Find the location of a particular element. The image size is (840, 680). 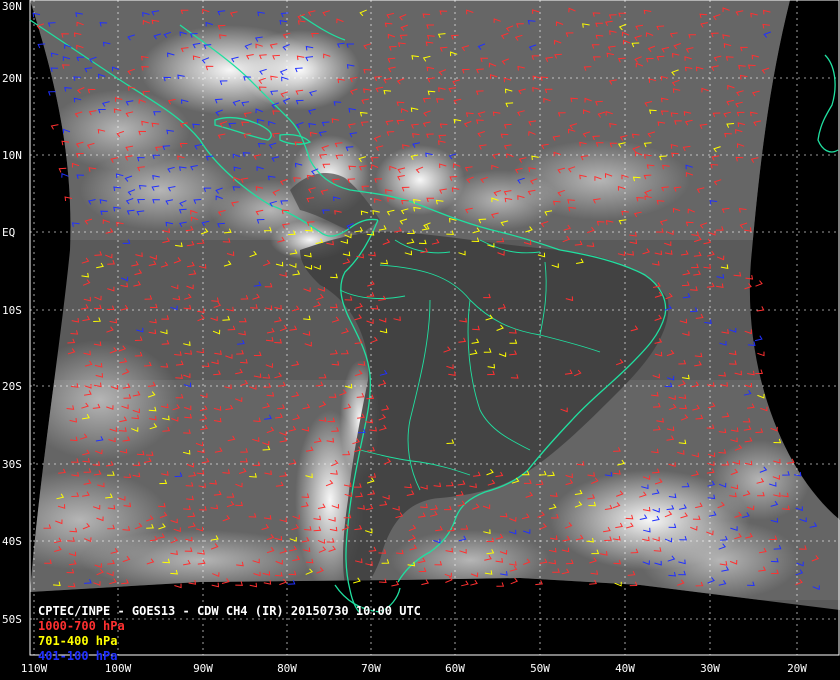

lat-label: 10N is located at coordinates (12, 155).